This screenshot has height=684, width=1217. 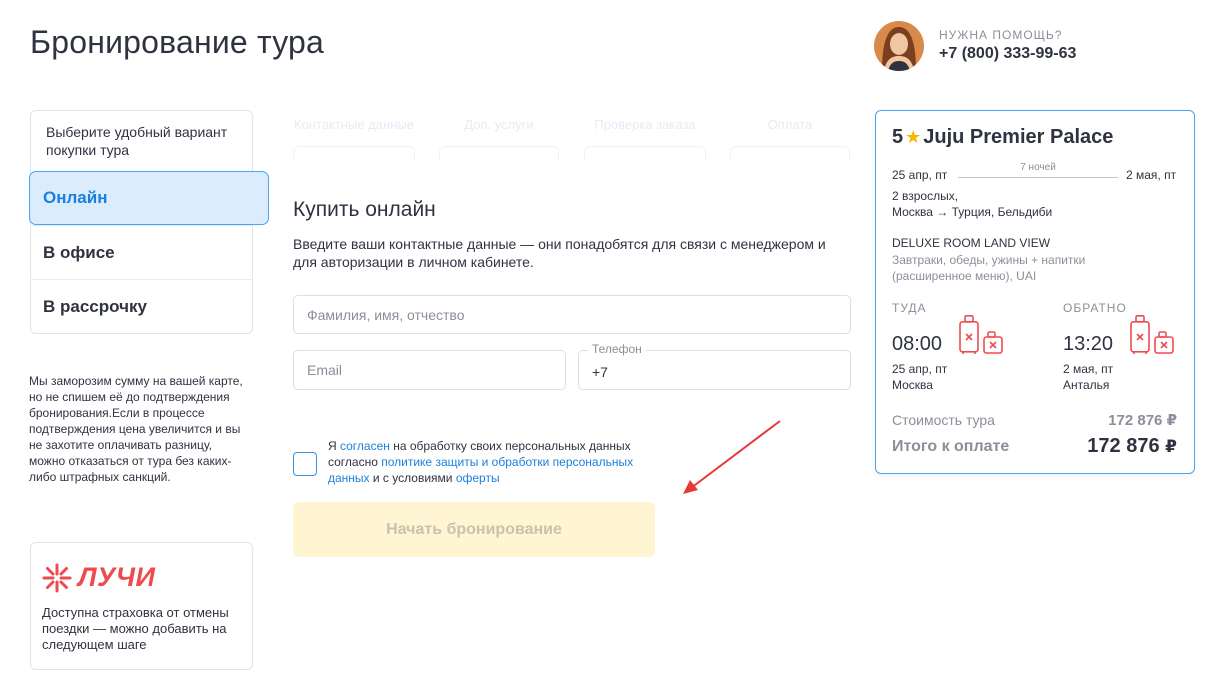 I want to click on option-online: Онлайн, so click(x=149, y=198).